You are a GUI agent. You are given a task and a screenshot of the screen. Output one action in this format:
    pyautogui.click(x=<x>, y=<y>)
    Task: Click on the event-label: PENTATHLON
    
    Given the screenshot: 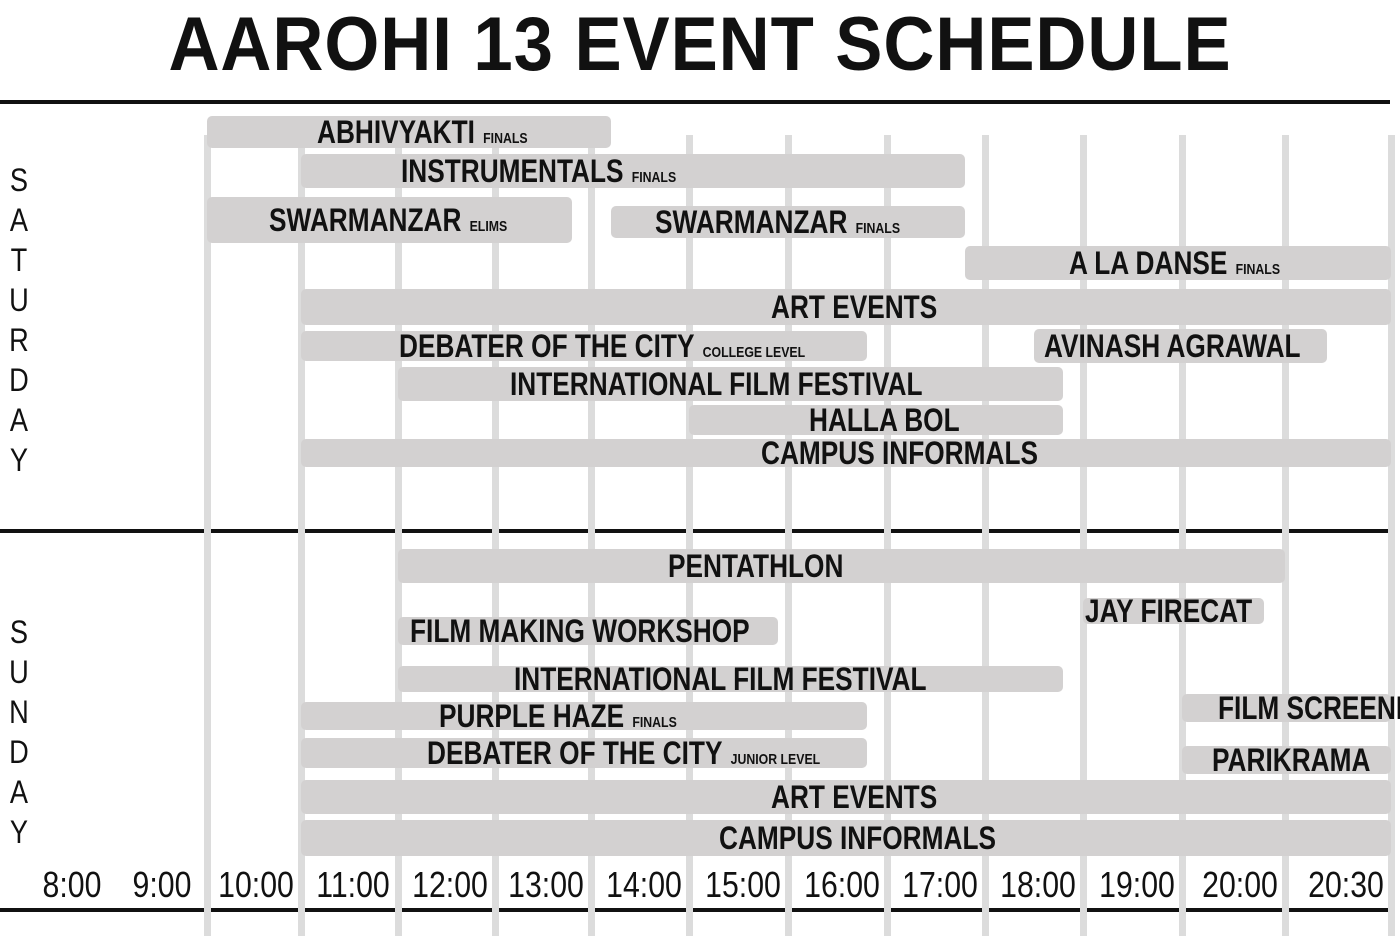 What is the action you would take?
    pyautogui.click(x=755, y=566)
    